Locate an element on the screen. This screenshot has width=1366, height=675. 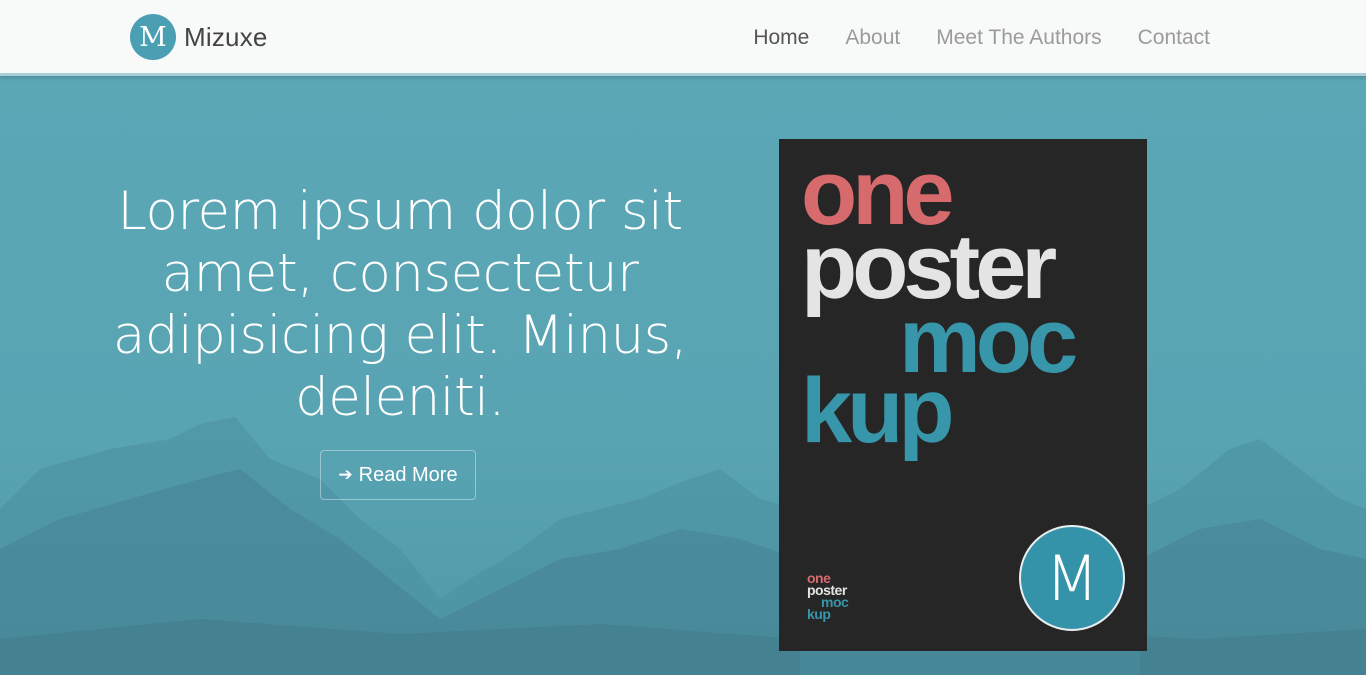
nav-link-about: About is located at coordinates (872, 38).